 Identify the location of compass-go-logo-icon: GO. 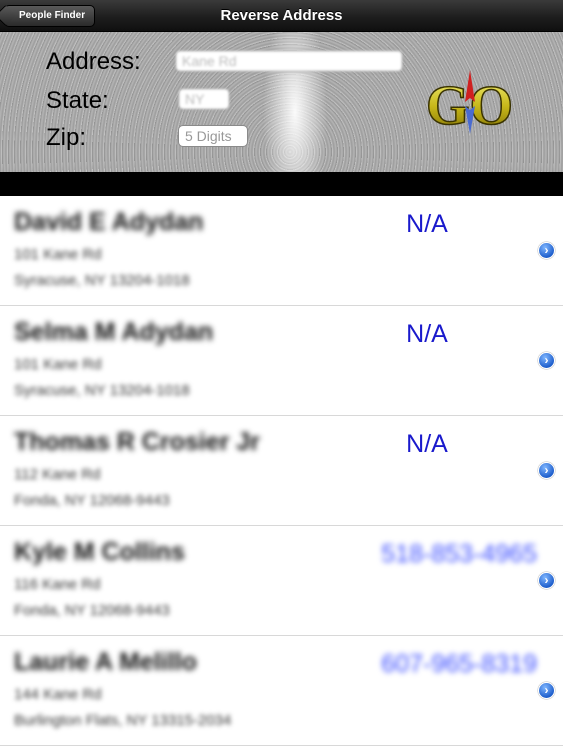
(469, 104).